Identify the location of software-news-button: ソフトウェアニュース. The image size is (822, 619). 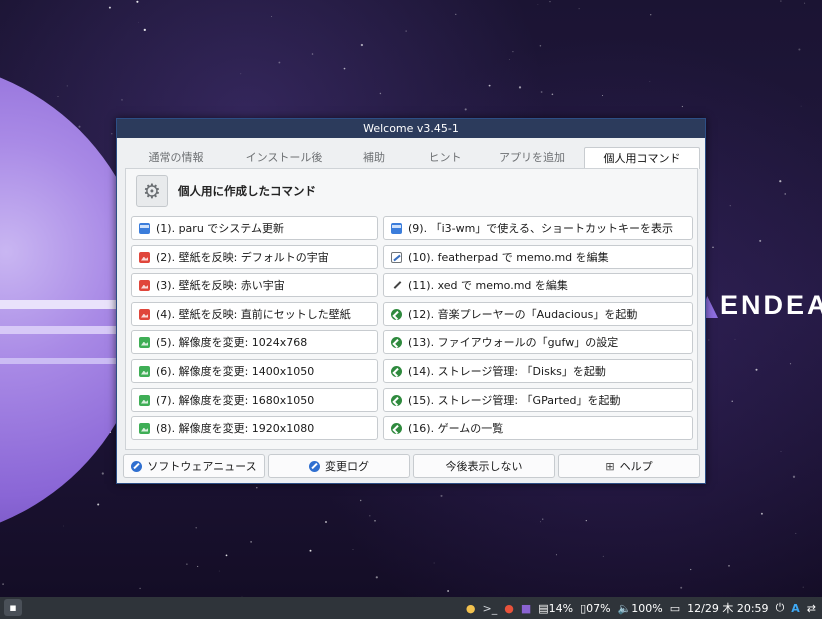
(194, 466).